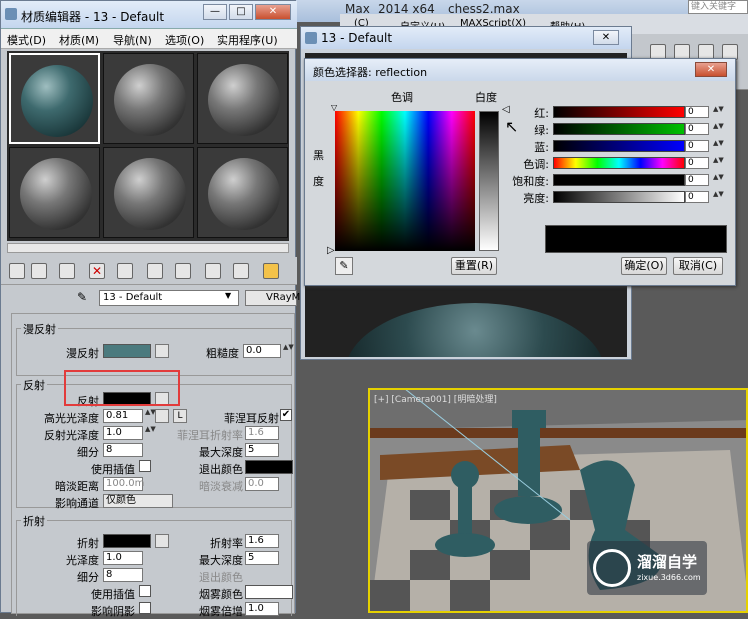  I want to click on refl-gloss-spinner: ▲▼, so click(150, 433).